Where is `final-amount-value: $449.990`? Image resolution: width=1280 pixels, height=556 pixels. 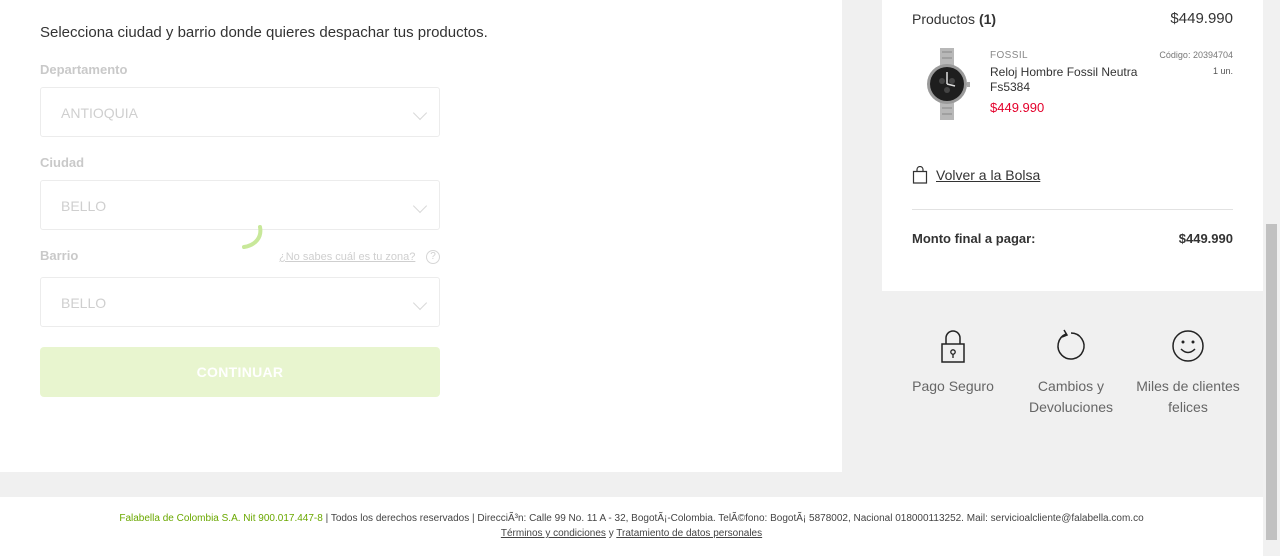 final-amount-value: $449.990 is located at coordinates (1205, 238).